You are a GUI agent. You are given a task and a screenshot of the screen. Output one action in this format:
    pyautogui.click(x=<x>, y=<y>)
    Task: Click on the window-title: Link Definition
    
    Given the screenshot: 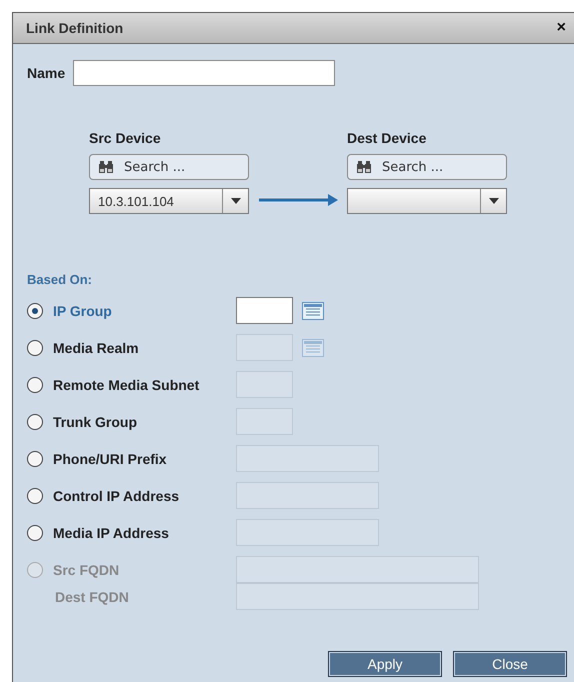 What is the action you would take?
    pyautogui.click(x=75, y=28)
    